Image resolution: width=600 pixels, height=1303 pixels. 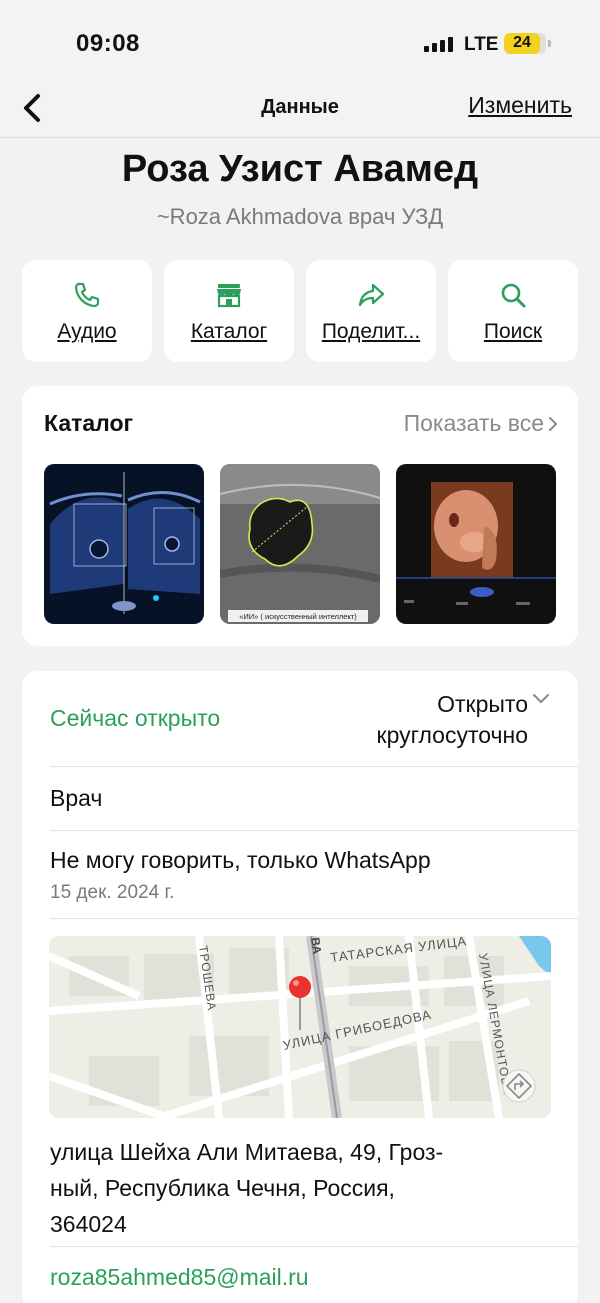 What do you see at coordinates (300, 216) in the screenshot?
I see `contact-subtitle: ~Roza Akhmadova врач УЗД` at bounding box center [300, 216].